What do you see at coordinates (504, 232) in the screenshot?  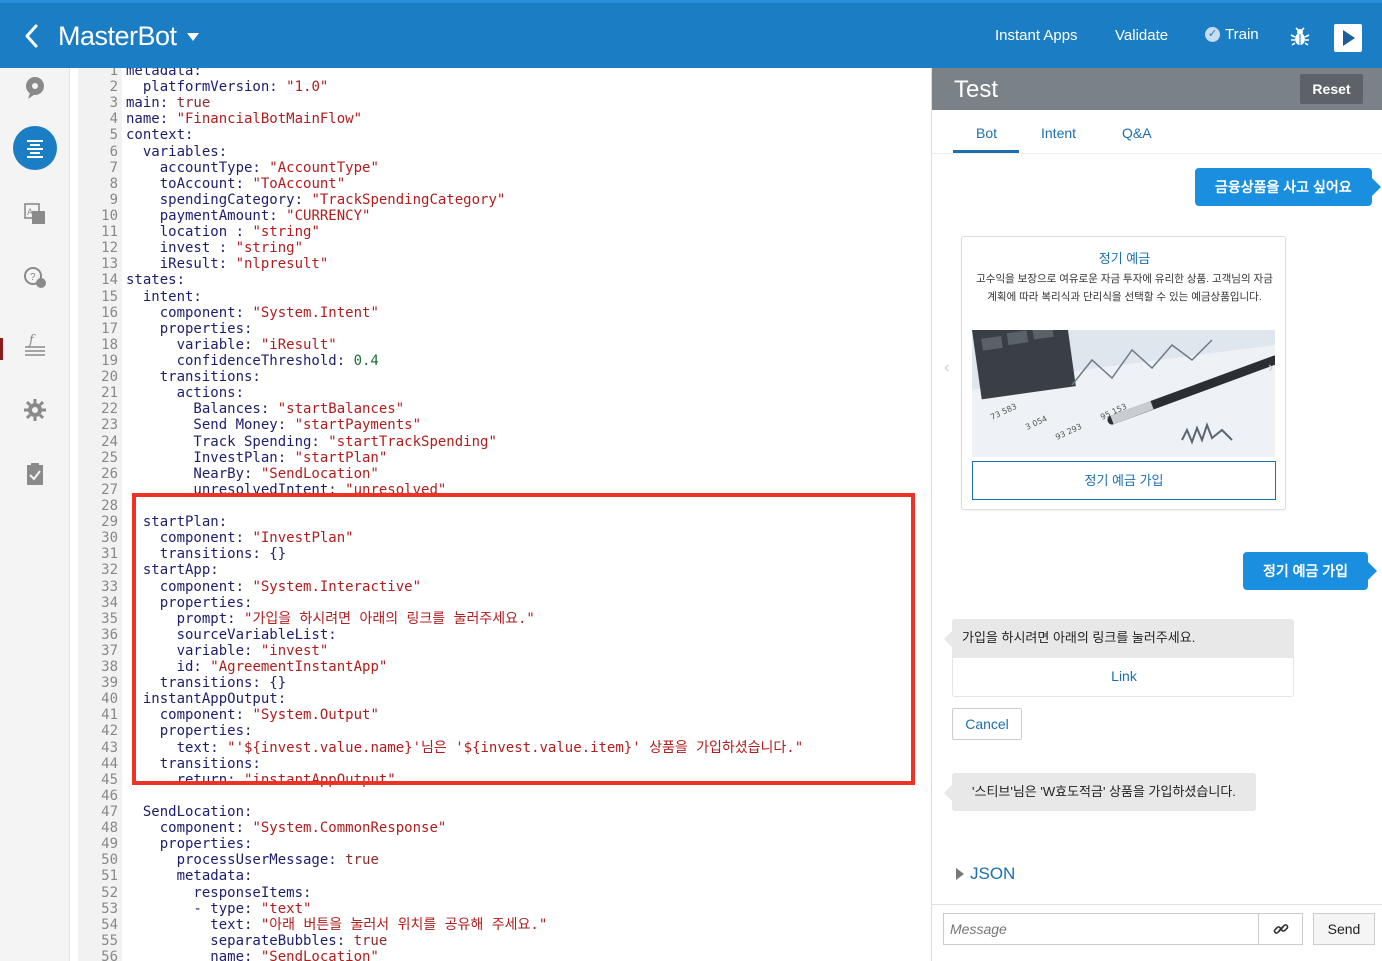 I see `code-line: 11 location : "string"` at bounding box center [504, 232].